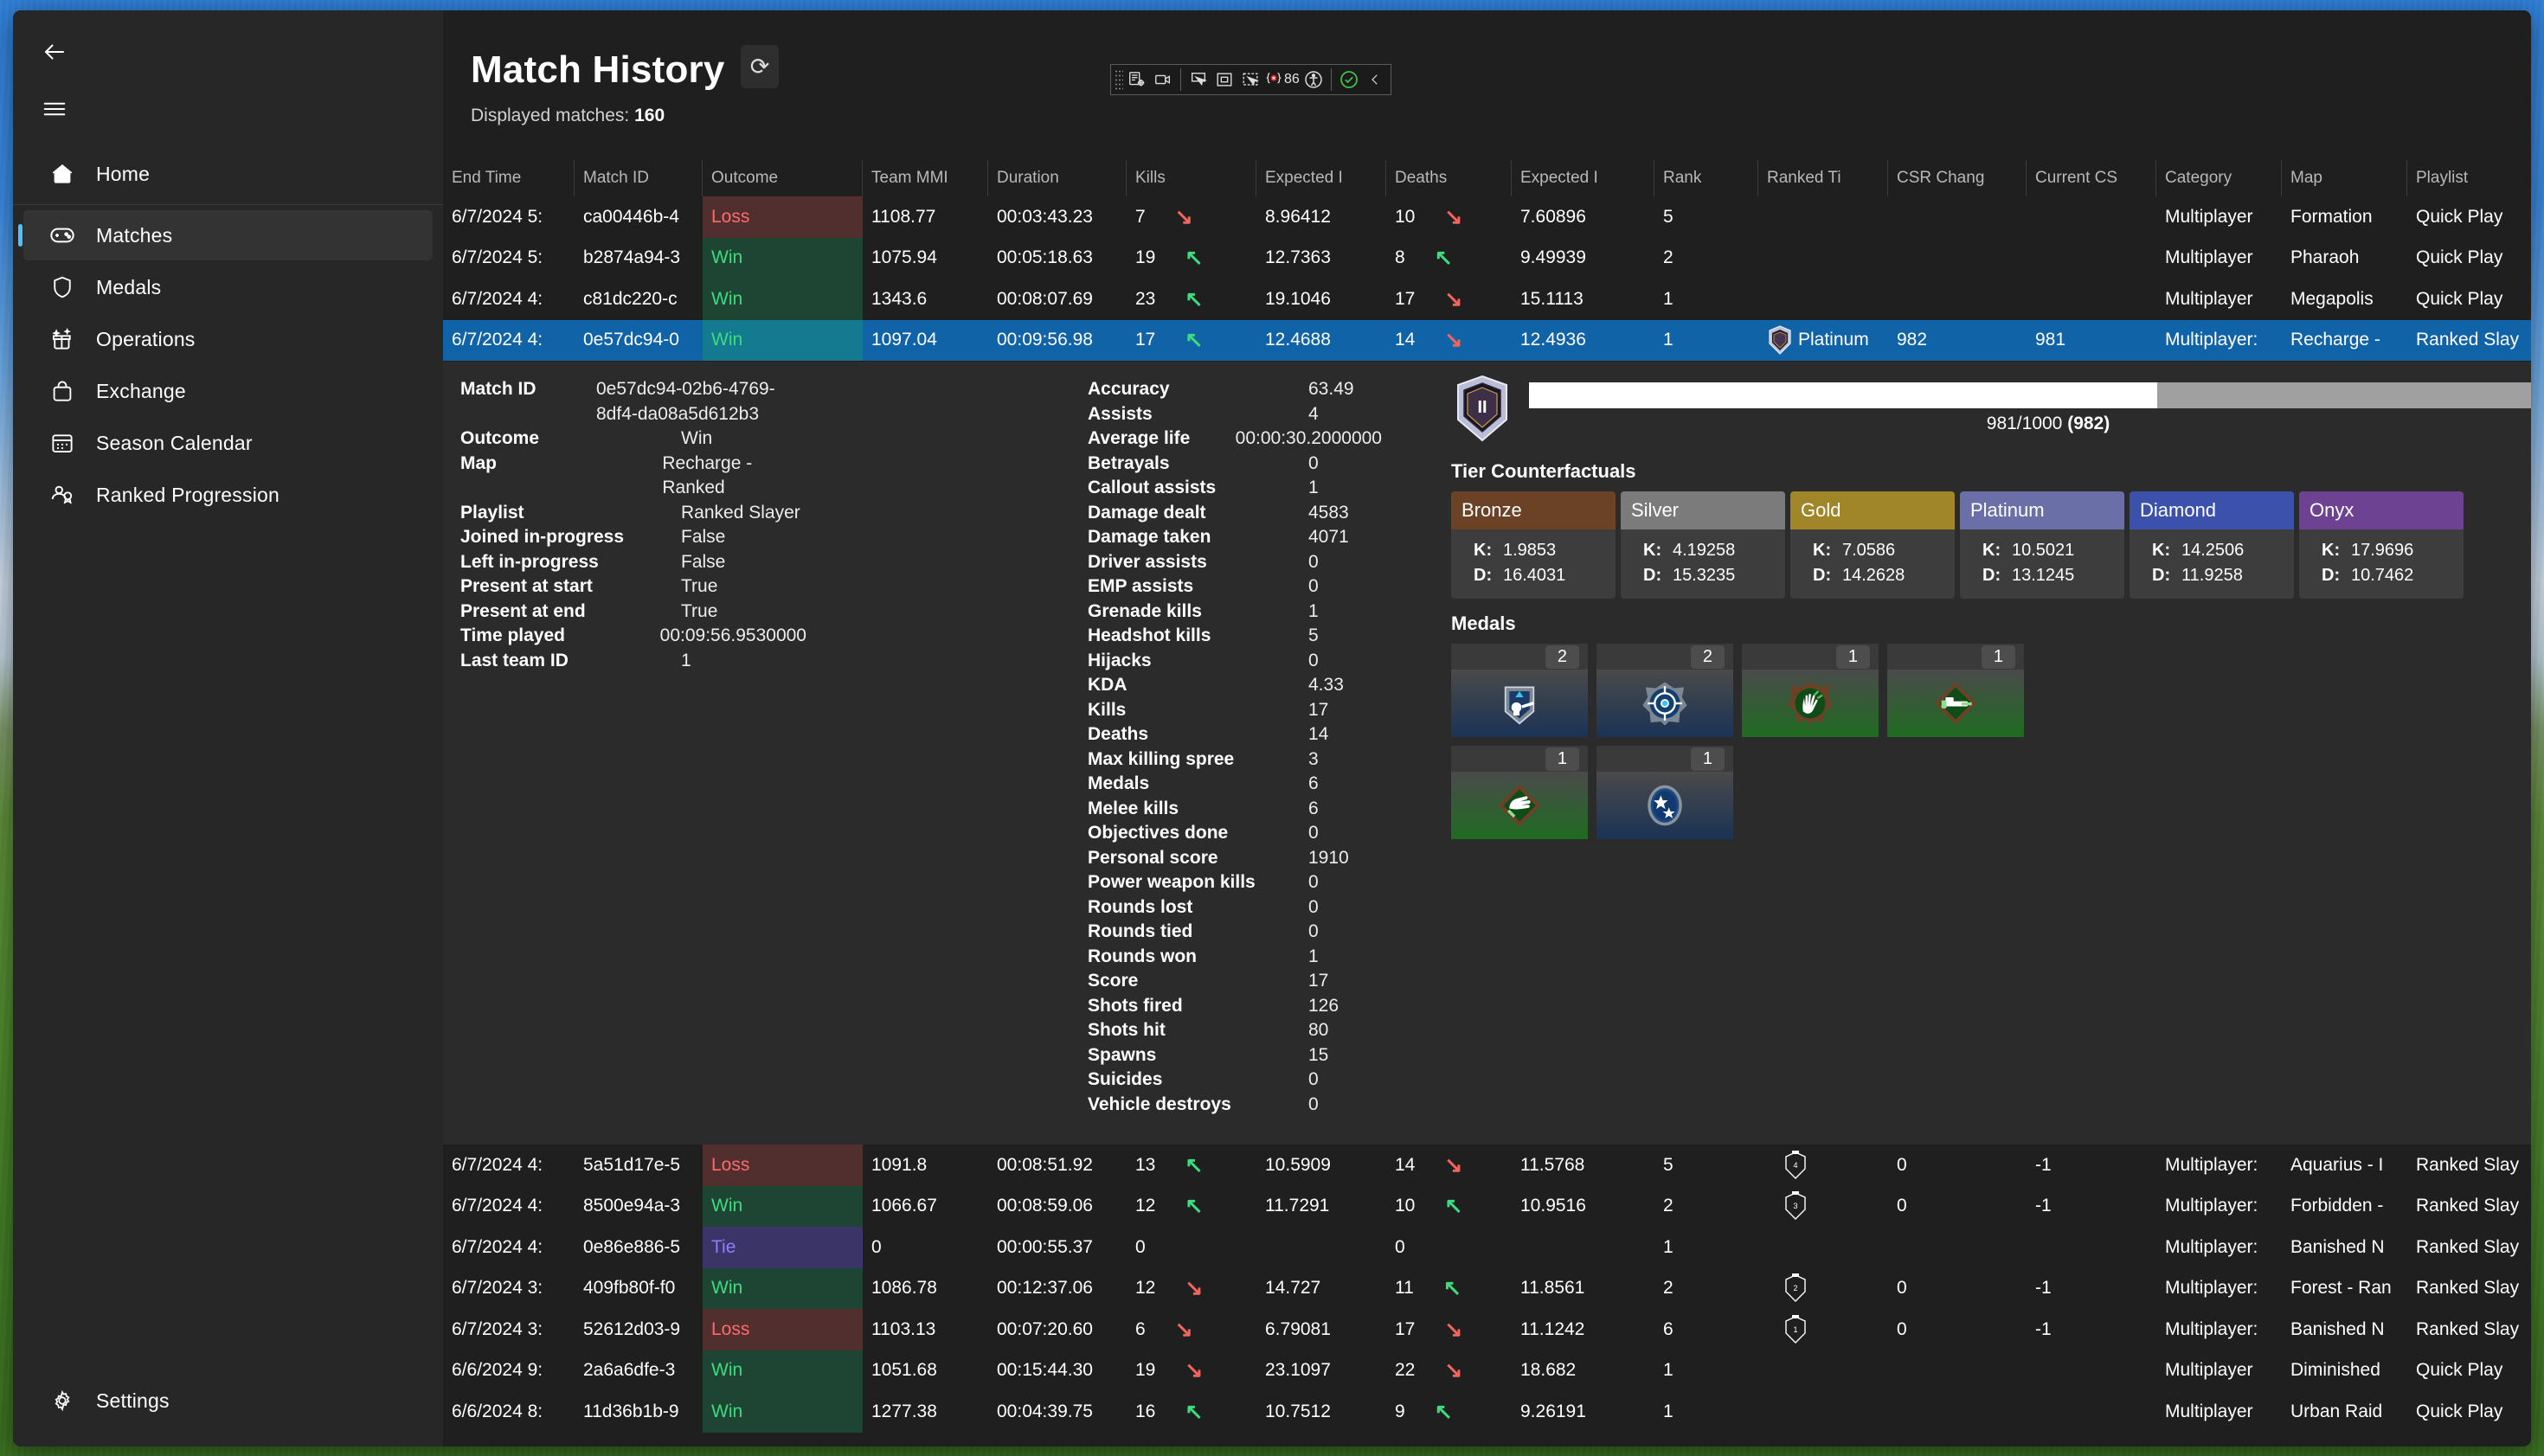  What do you see at coordinates (55, 109) in the screenshot?
I see `hamburger-menu-icon` at bounding box center [55, 109].